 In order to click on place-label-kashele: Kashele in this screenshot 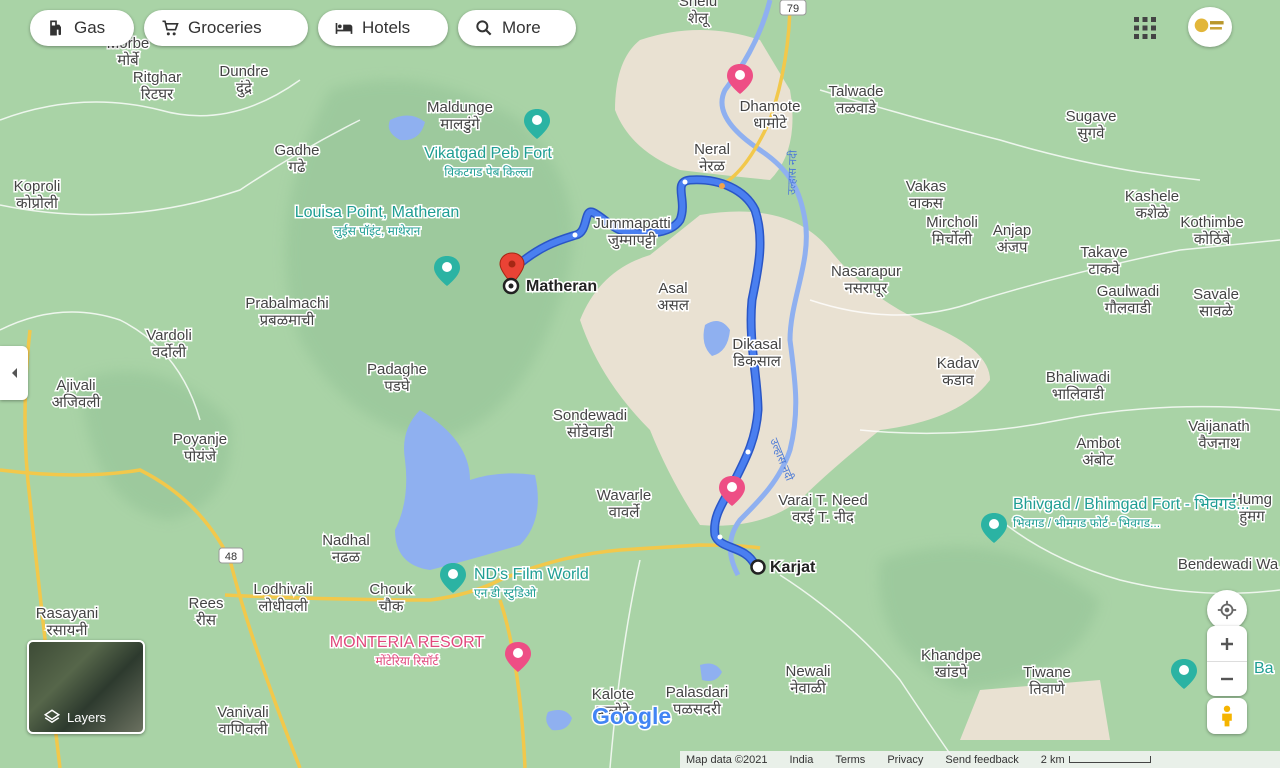, I will do `click(1151, 197)`.